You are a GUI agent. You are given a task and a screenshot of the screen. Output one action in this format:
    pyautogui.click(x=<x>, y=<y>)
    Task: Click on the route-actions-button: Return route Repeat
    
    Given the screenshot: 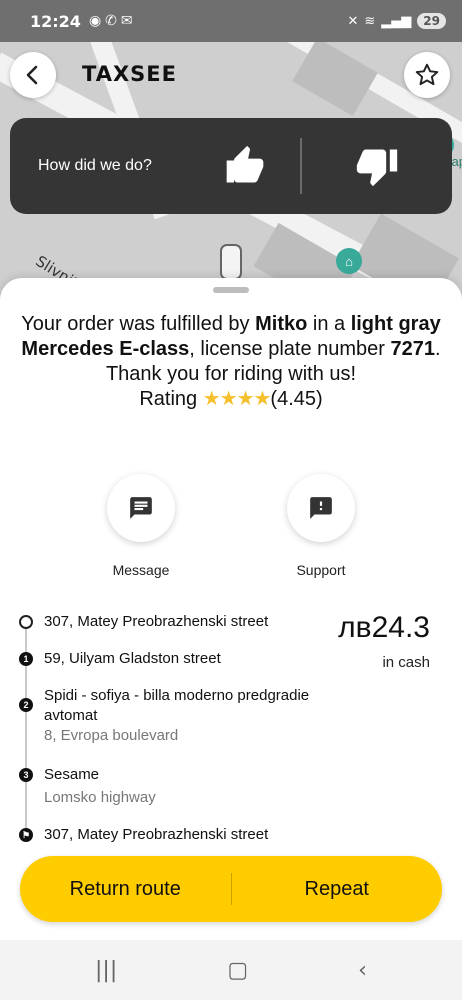 What is the action you would take?
    pyautogui.click(x=231, y=889)
    